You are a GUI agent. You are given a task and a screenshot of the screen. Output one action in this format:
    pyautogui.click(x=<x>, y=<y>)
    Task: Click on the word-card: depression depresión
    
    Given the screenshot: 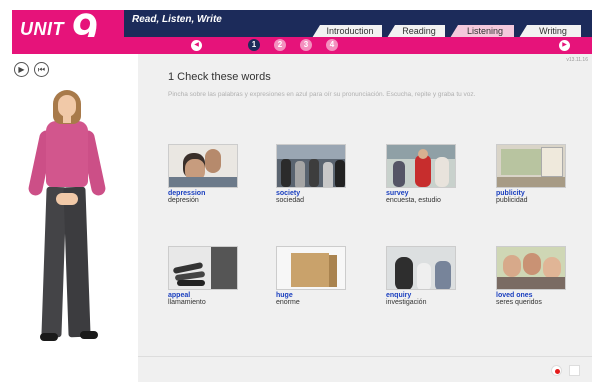 What is the action you would take?
    pyautogui.click(x=208, y=174)
    